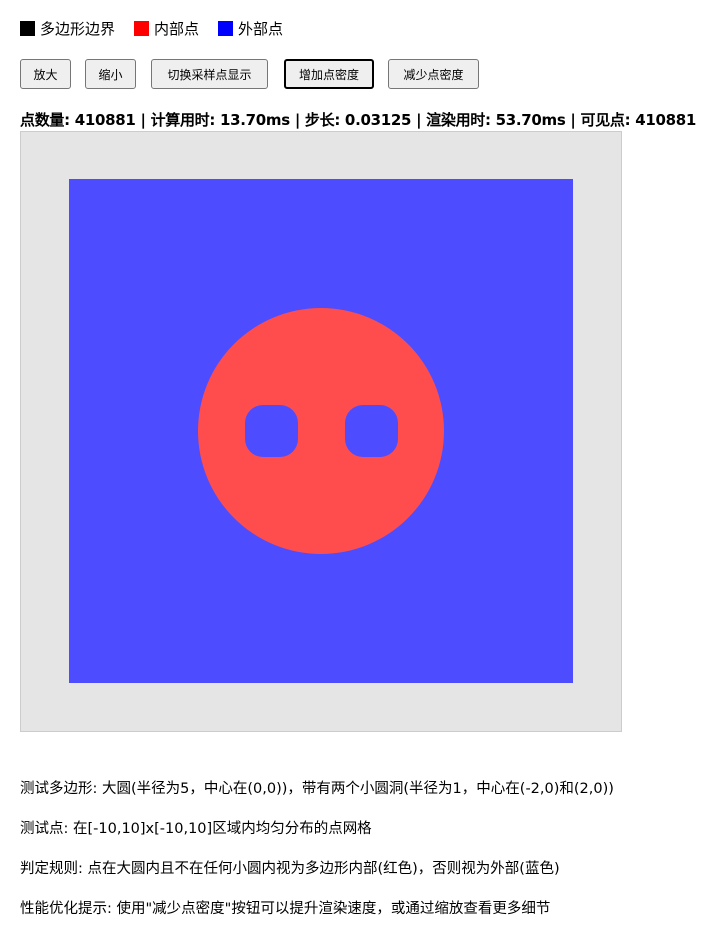 The height and width of the screenshot is (928, 719). Describe the element at coordinates (433, 74) in the screenshot. I see `decrease-density-button: 减少点密度` at that location.